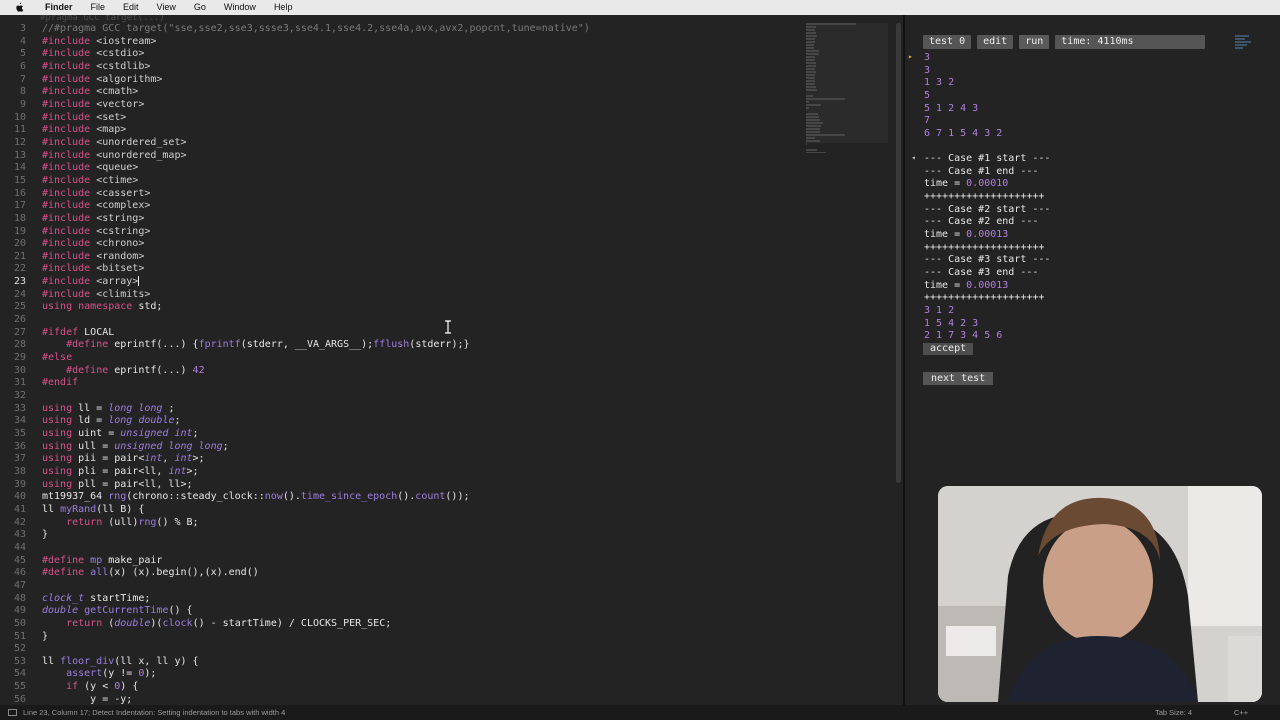  I want to click on code-line: #define eprintf(...) 42, so click(422, 371).